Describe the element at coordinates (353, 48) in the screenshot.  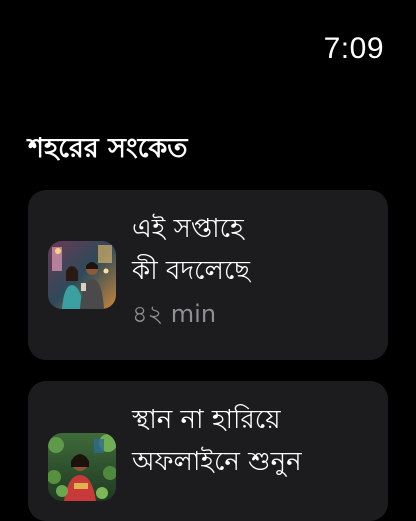
I see `status-time: 7:09` at that location.